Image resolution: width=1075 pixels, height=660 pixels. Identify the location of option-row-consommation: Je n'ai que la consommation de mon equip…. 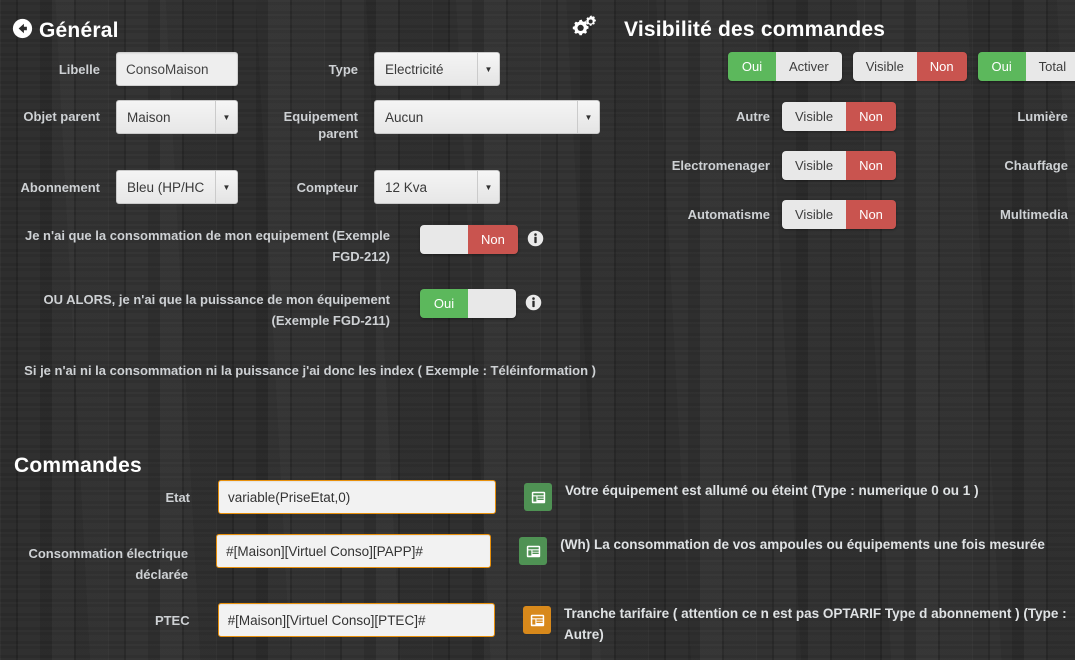
(305, 246).